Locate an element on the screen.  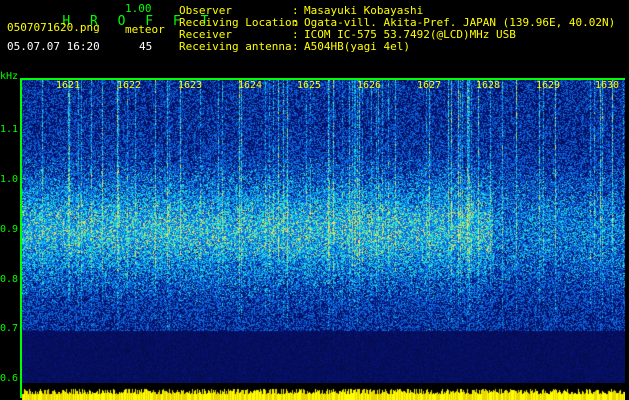
x-tick-label: 1624 is located at coordinates (250, 85).